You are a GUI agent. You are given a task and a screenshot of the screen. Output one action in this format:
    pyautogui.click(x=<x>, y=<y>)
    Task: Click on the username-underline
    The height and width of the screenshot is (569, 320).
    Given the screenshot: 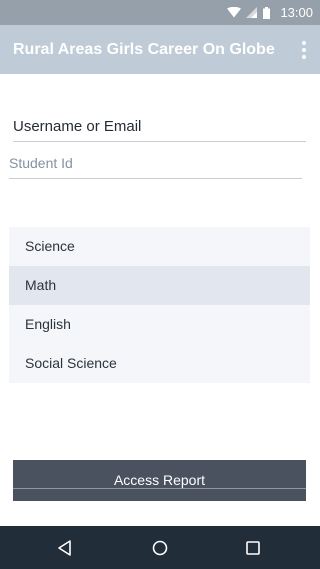 What is the action you would take?
    pyautogui.click(x=159, y=141)
    